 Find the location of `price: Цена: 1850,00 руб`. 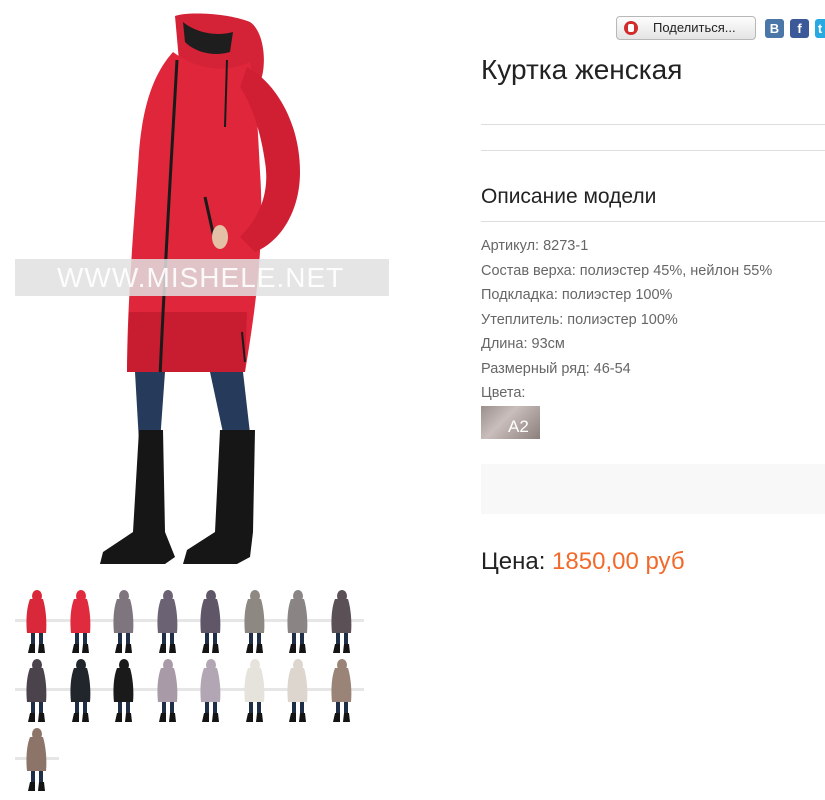

price: Цена: 1850,00 руб is located at coordinates (583, 562).